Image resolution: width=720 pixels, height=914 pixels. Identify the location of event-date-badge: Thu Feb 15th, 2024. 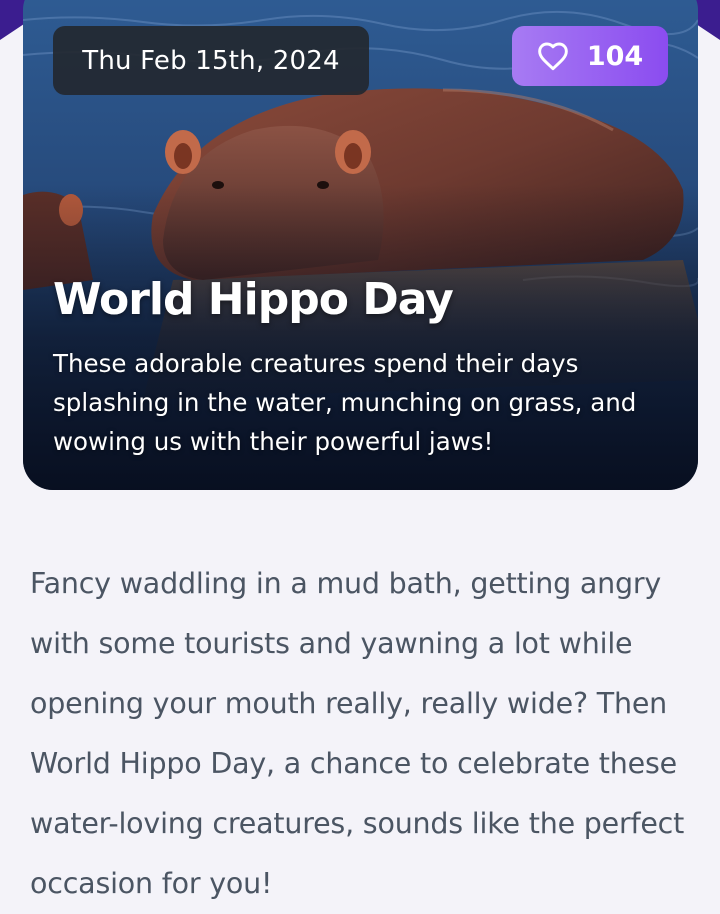
(211, 60).